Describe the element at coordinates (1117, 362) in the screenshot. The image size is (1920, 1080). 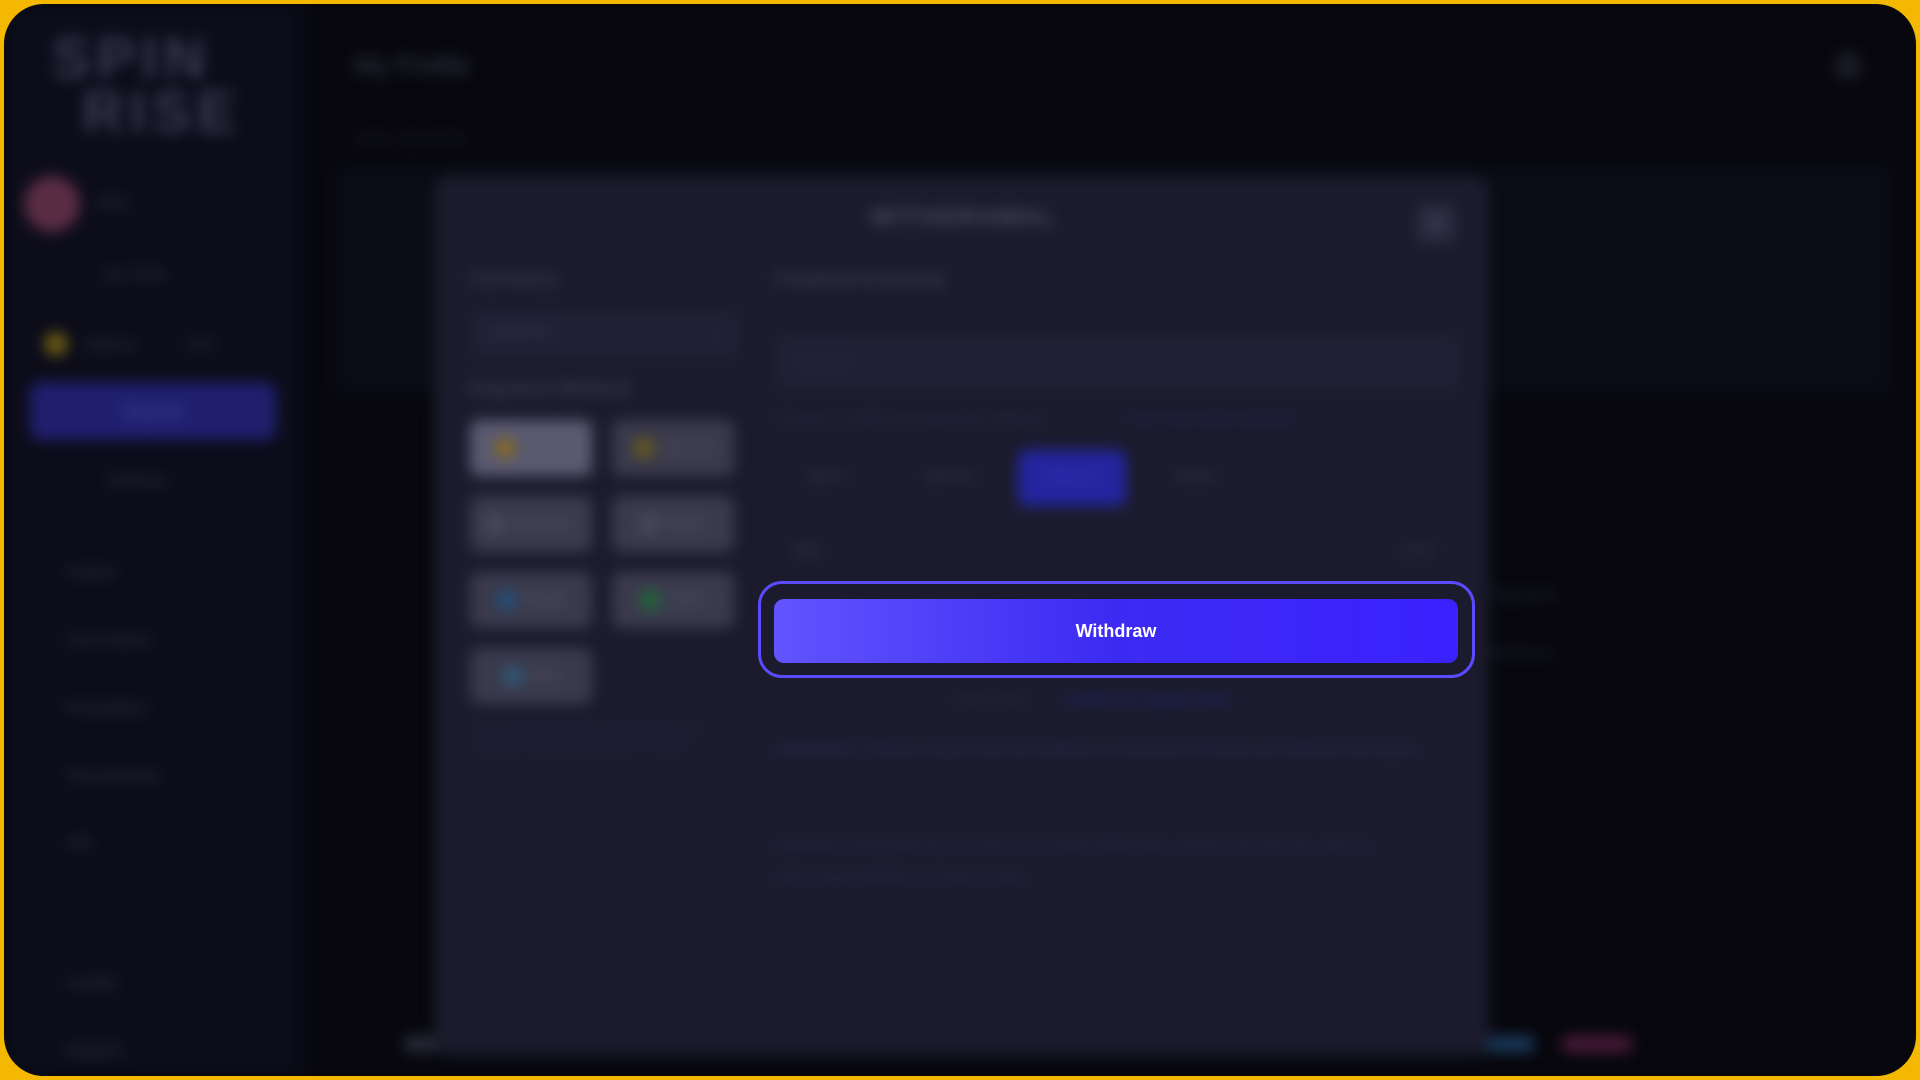
I see `address-input: Address` at that location.